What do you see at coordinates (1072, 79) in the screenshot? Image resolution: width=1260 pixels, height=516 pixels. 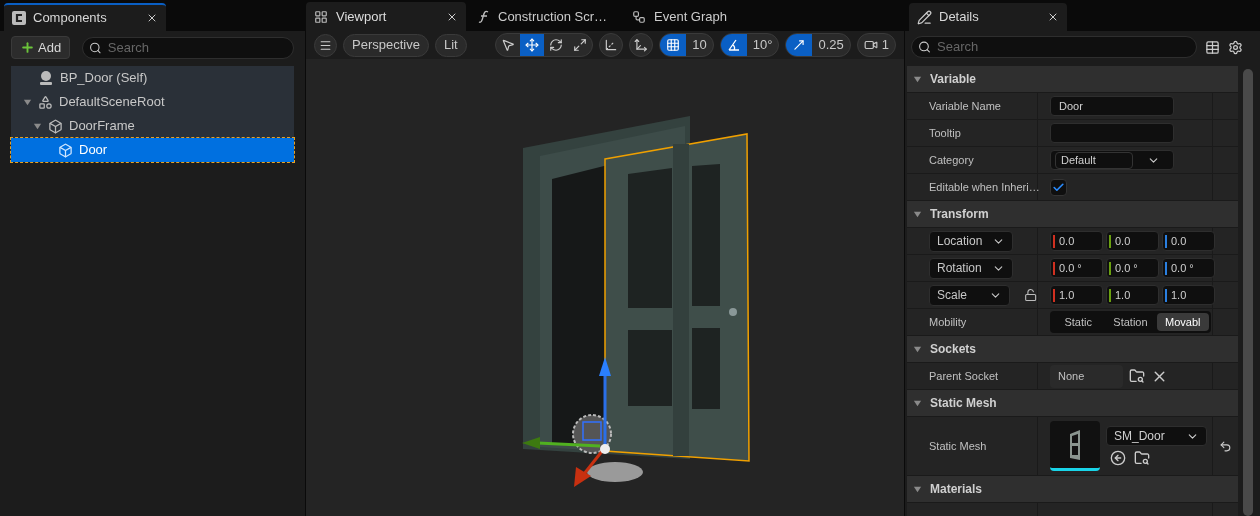 I see `section-header: Variable` at bounding box center [1072, 79].